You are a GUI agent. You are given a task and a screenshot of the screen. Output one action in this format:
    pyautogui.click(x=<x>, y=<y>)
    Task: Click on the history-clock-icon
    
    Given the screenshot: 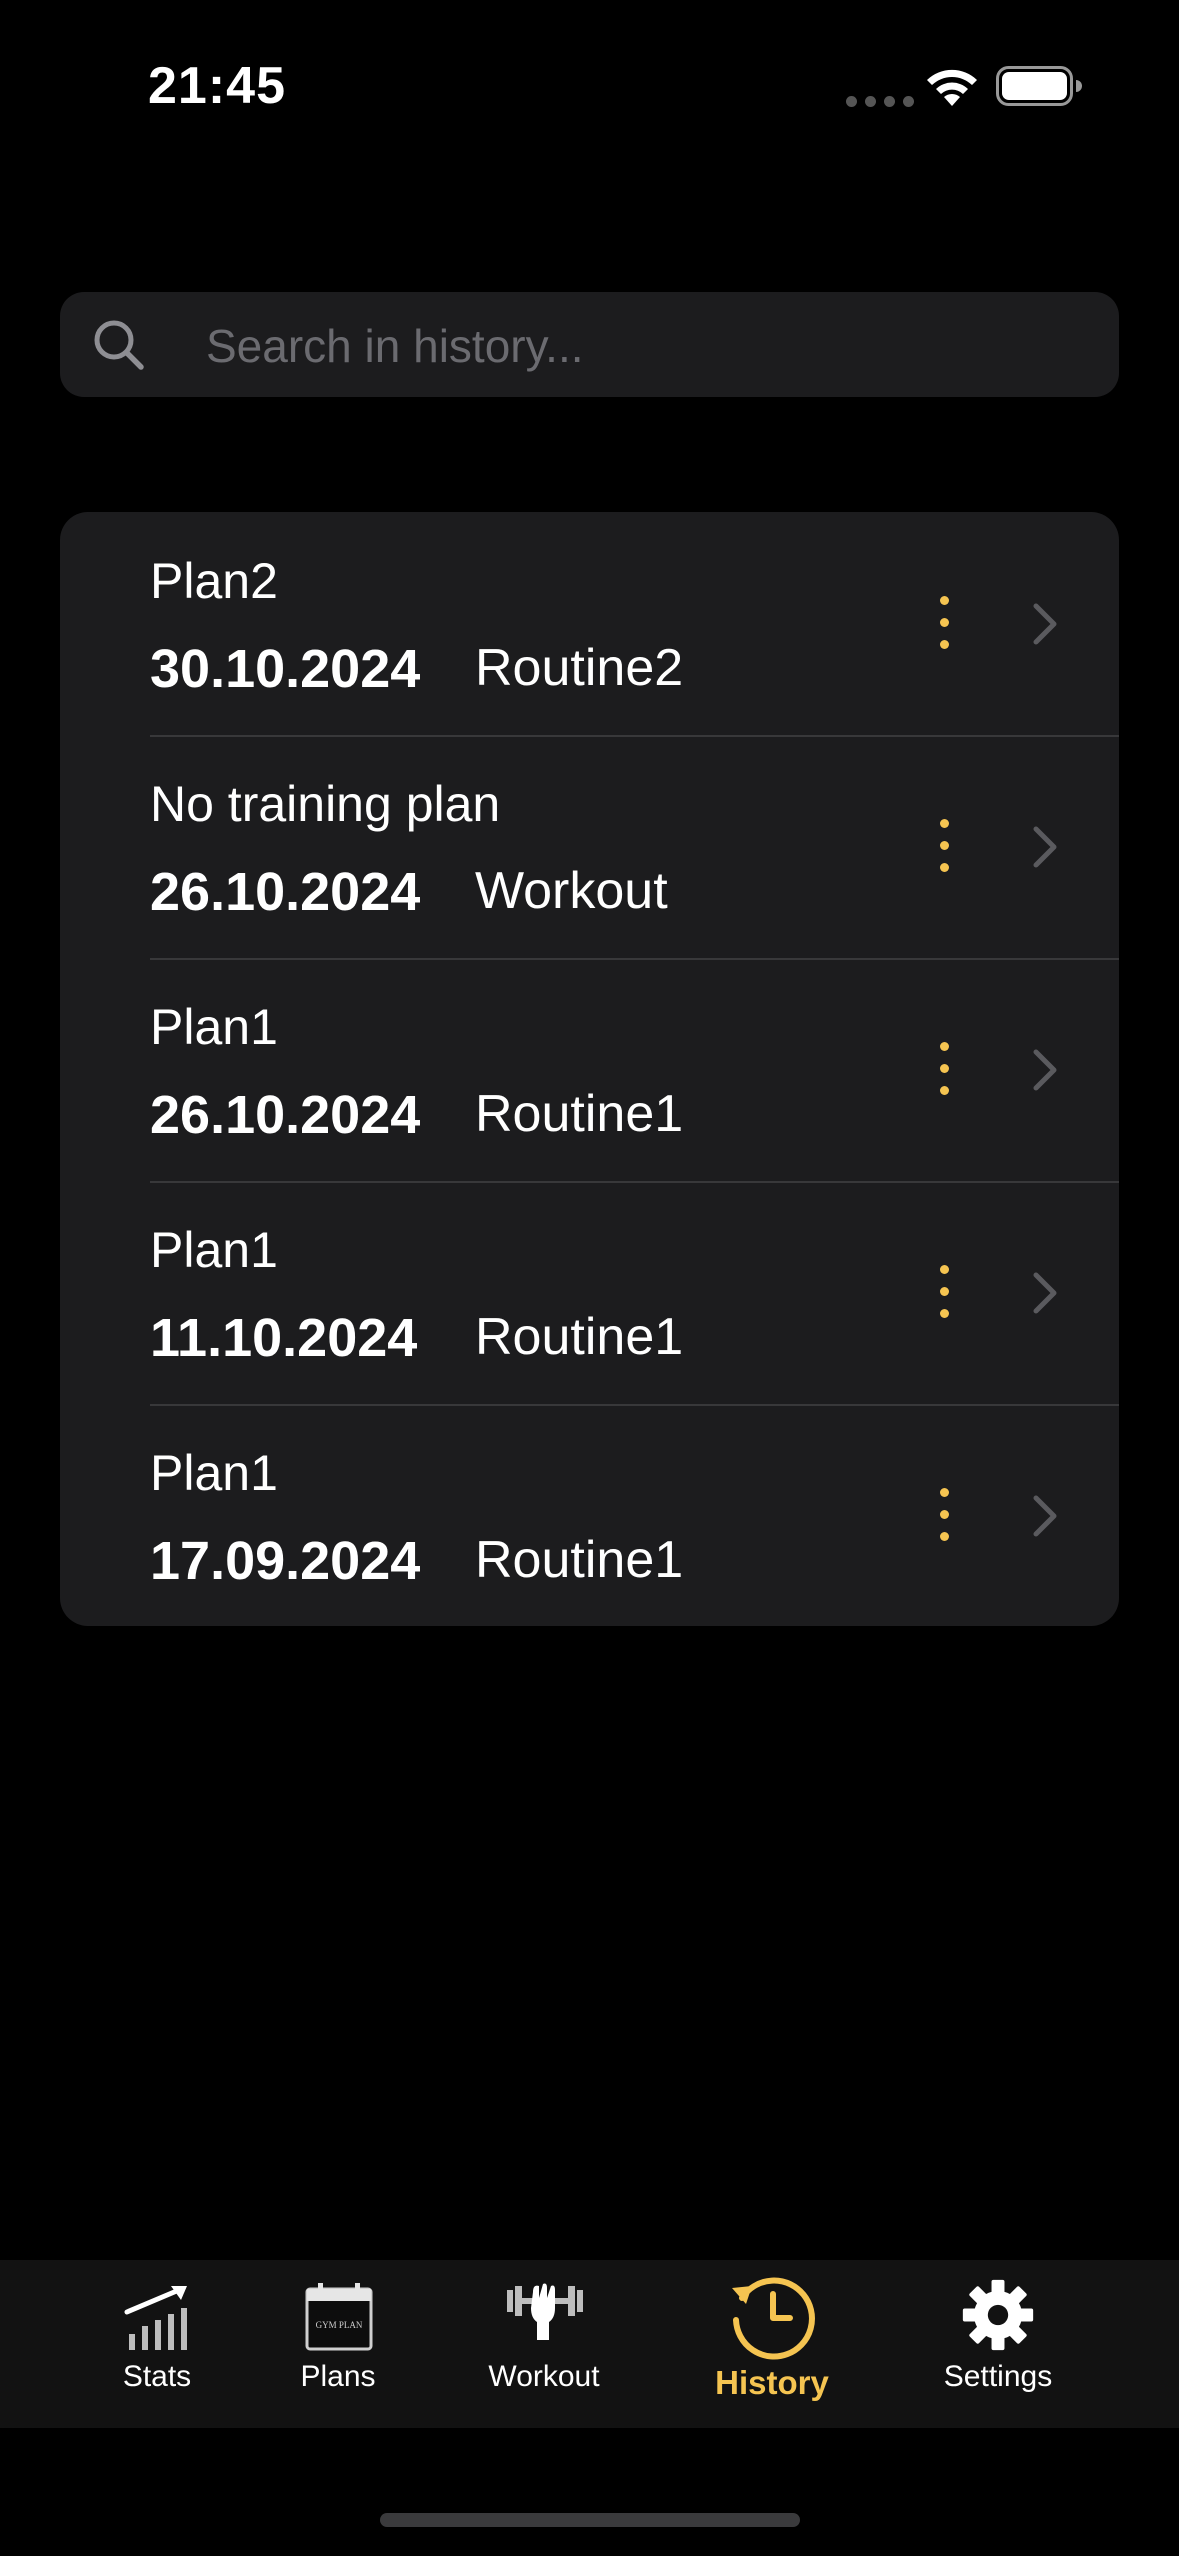 What is the action you would take?
    pyautogui.click(x=773, y=2318)
    